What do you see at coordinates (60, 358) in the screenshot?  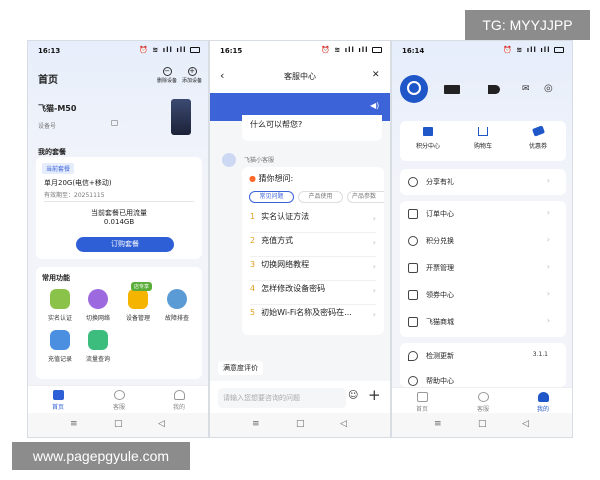 I see `recharge-record-label: 充值记录` at bounding box center [60, 358].